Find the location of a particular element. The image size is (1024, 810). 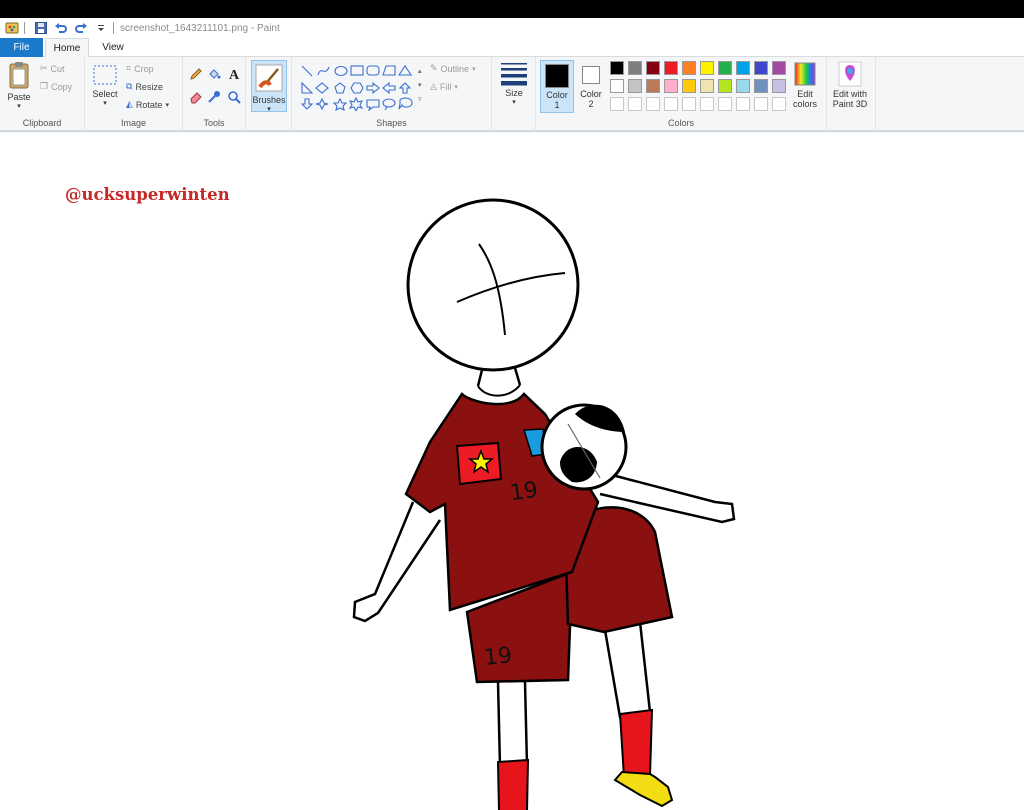

tab-home: Home is located at coordinates (67, 48).